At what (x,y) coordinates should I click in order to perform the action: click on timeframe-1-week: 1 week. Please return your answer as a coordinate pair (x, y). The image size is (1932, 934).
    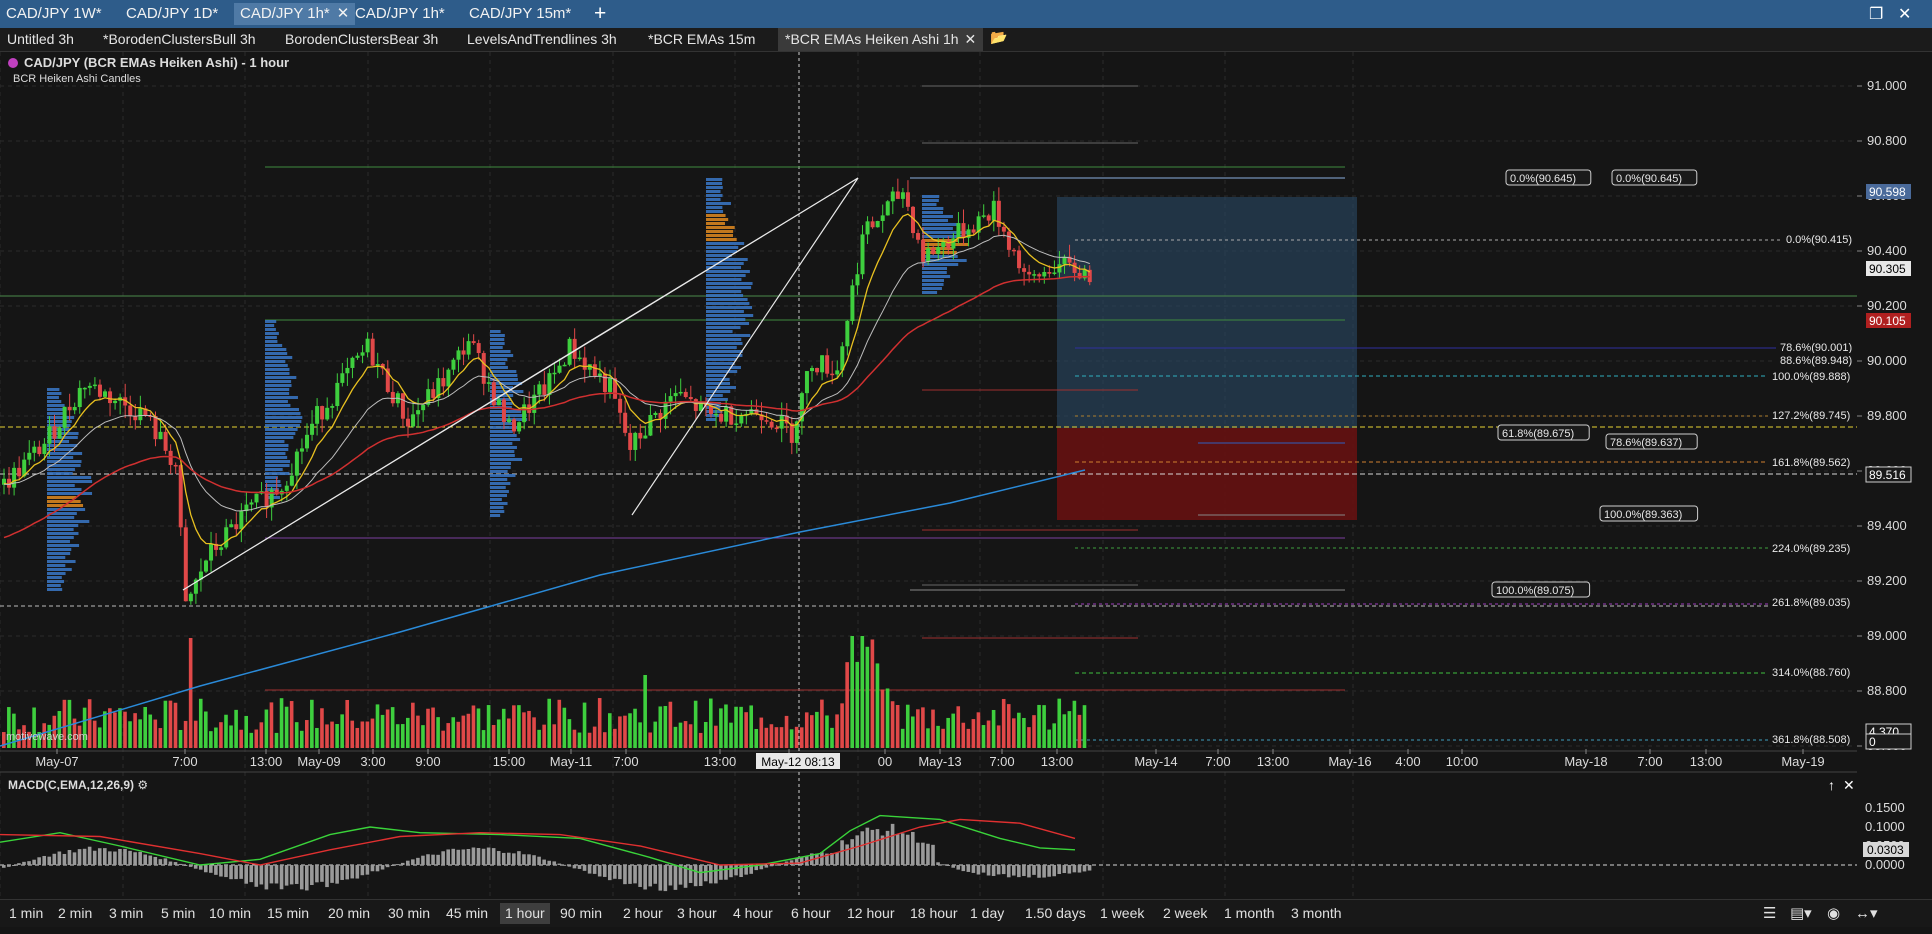
    Looking at the image, I should click on (1122, 913).